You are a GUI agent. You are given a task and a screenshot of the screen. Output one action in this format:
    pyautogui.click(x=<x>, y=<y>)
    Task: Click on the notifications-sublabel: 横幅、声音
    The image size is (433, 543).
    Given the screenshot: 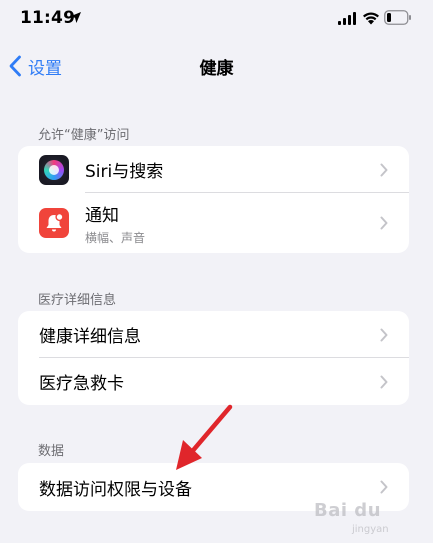 What is the action you would take?
    pyautogui.click(x=115, y=237)
    